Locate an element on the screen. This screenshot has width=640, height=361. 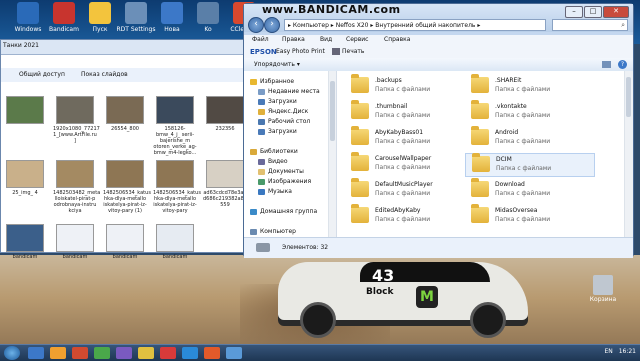
folder-item: .SHAREit Папка с файлами is located at coordinates (530, 86).